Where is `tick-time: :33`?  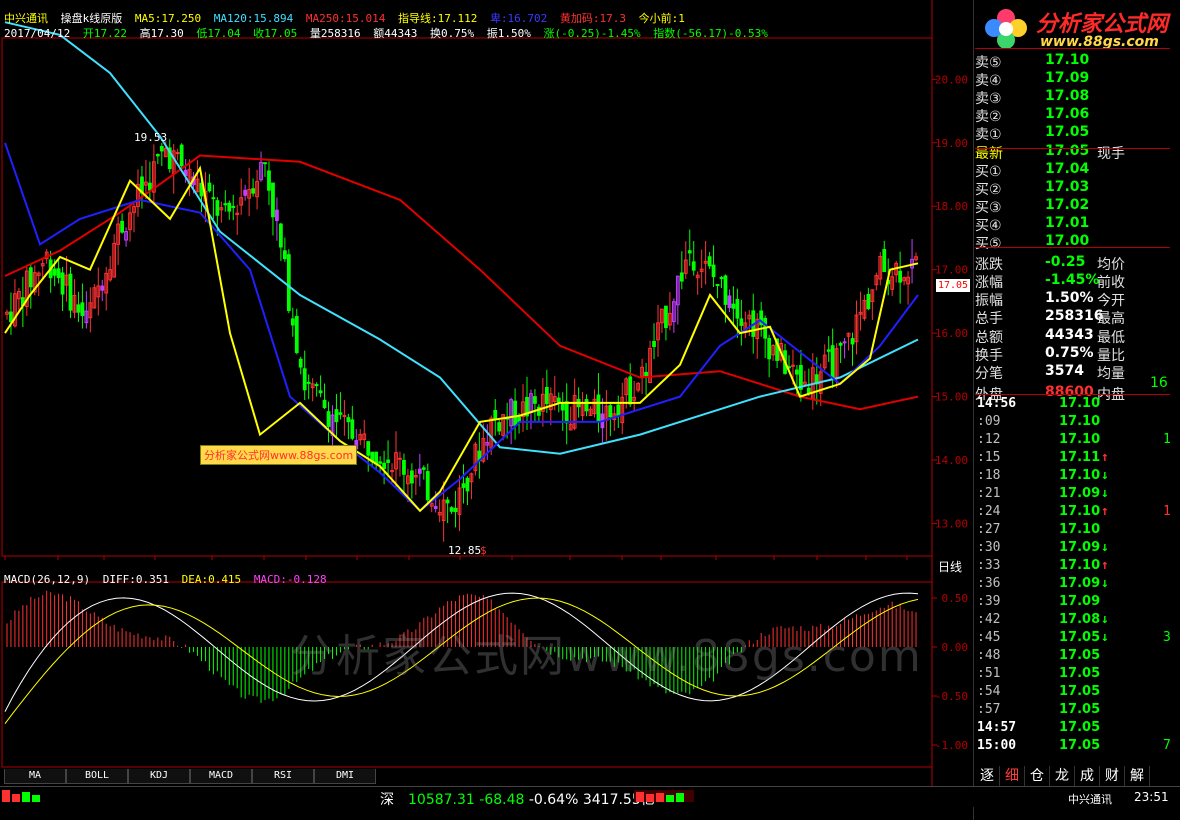 tick-time: :33 is located at coordinates (989, 565).